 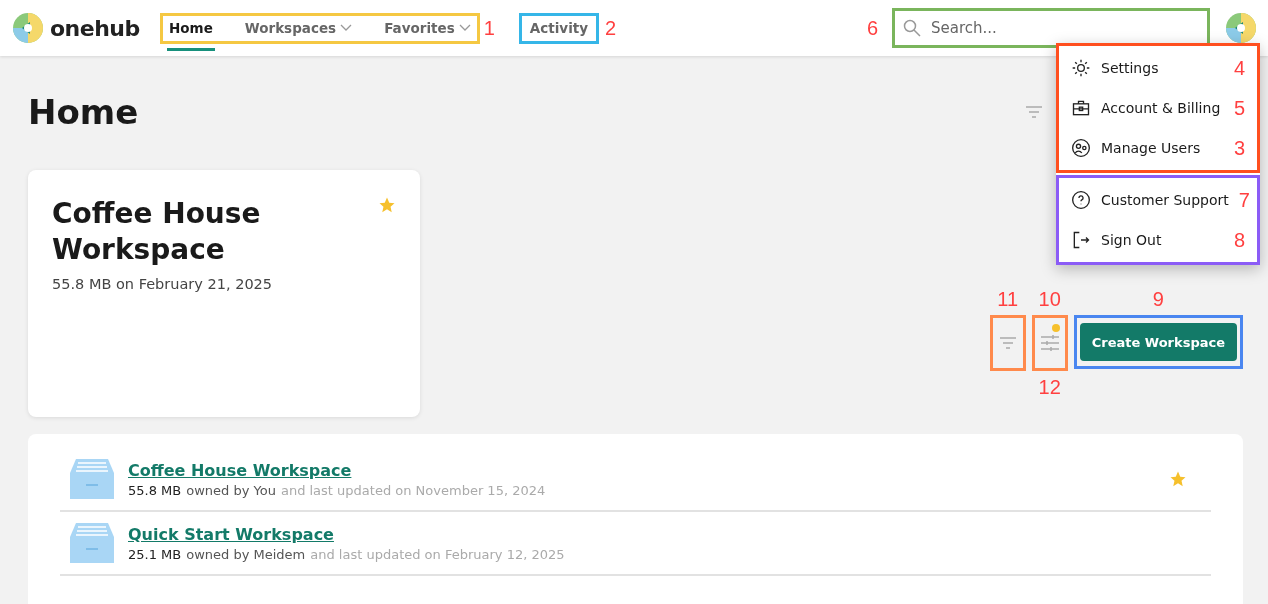 What do you see at coordinates (1008, 299) in the screenshot?
I see `callout-number: 11` at bounding box center [1008, 299].